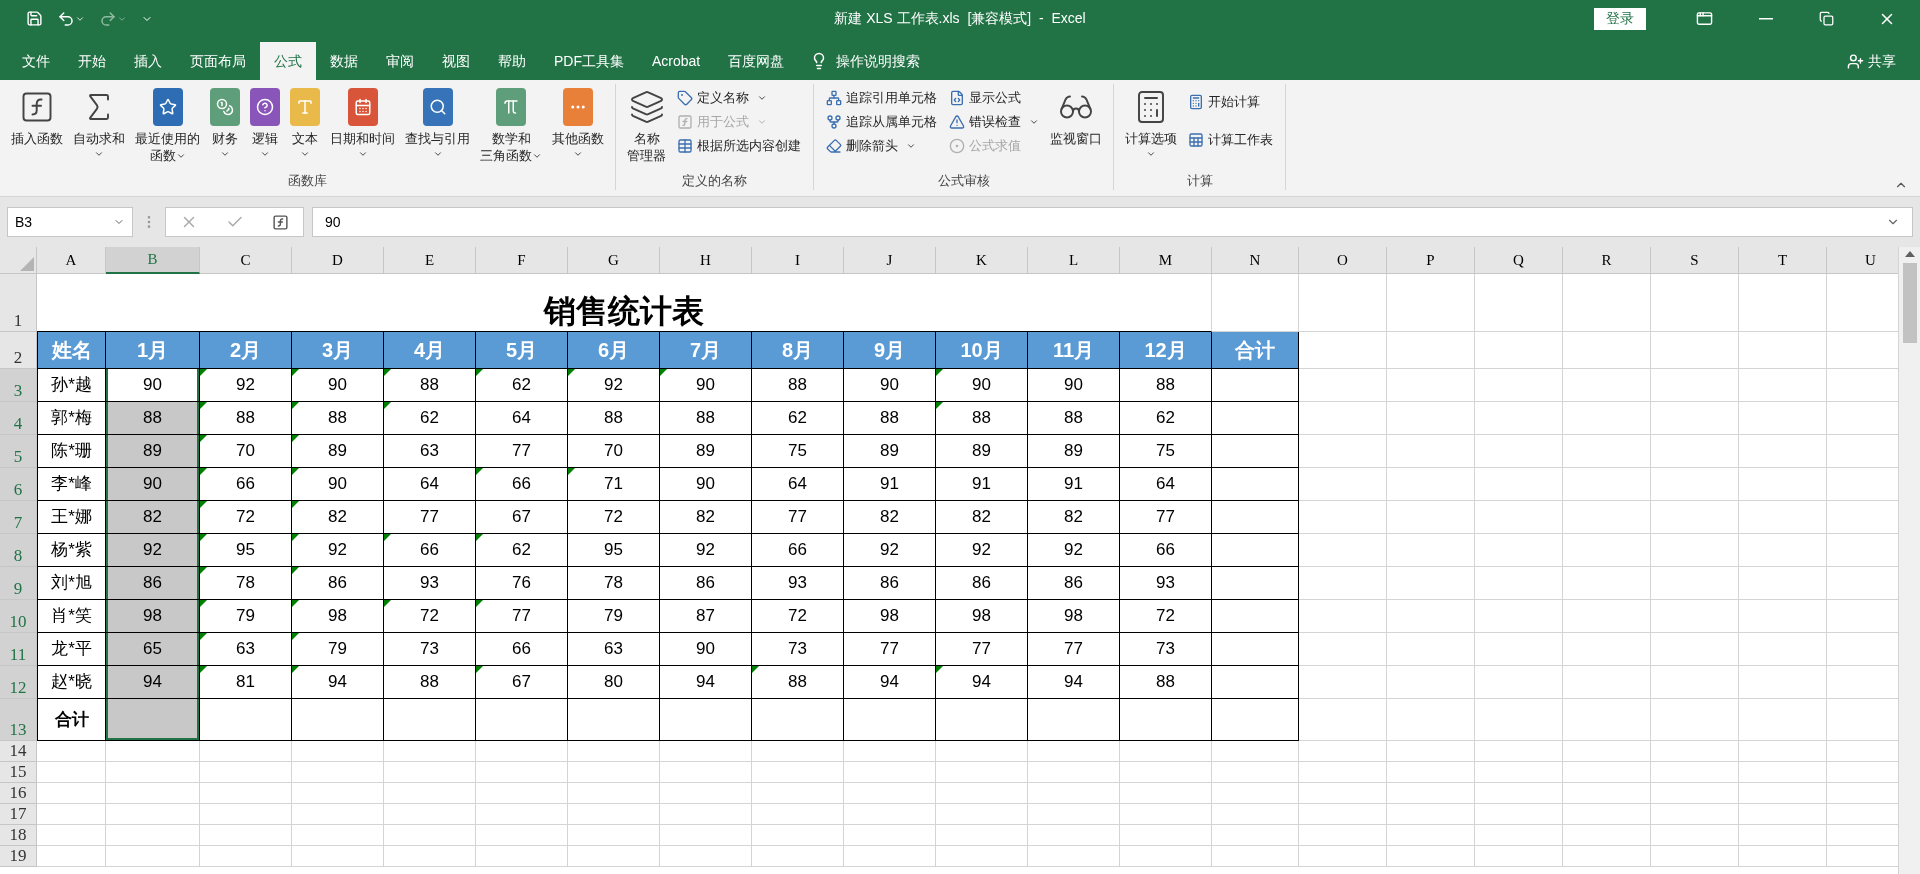 The width and height of the screenshot is (1920, 874). I want to click on ribbon-tab: 百度网盘, so click(756, 61).